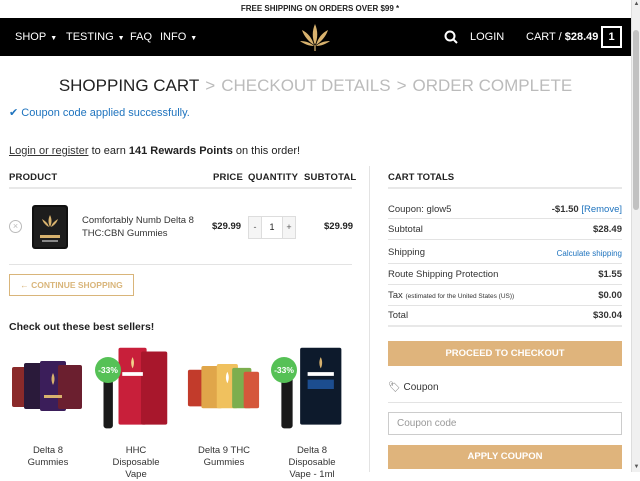 The width and height of the screenshot is (640, 481). Describe the element at coordinates (505, 402) in the screenshot. I see `coupon-divider` at that location.